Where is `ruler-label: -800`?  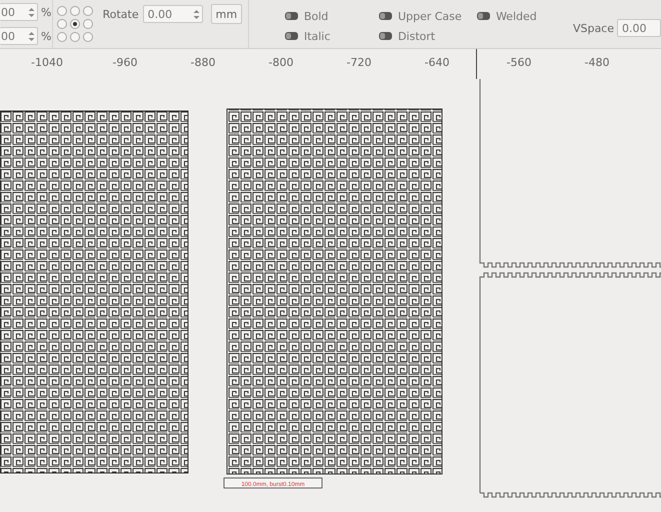 ruler-label: -800 is located at coordinates (281, 62).